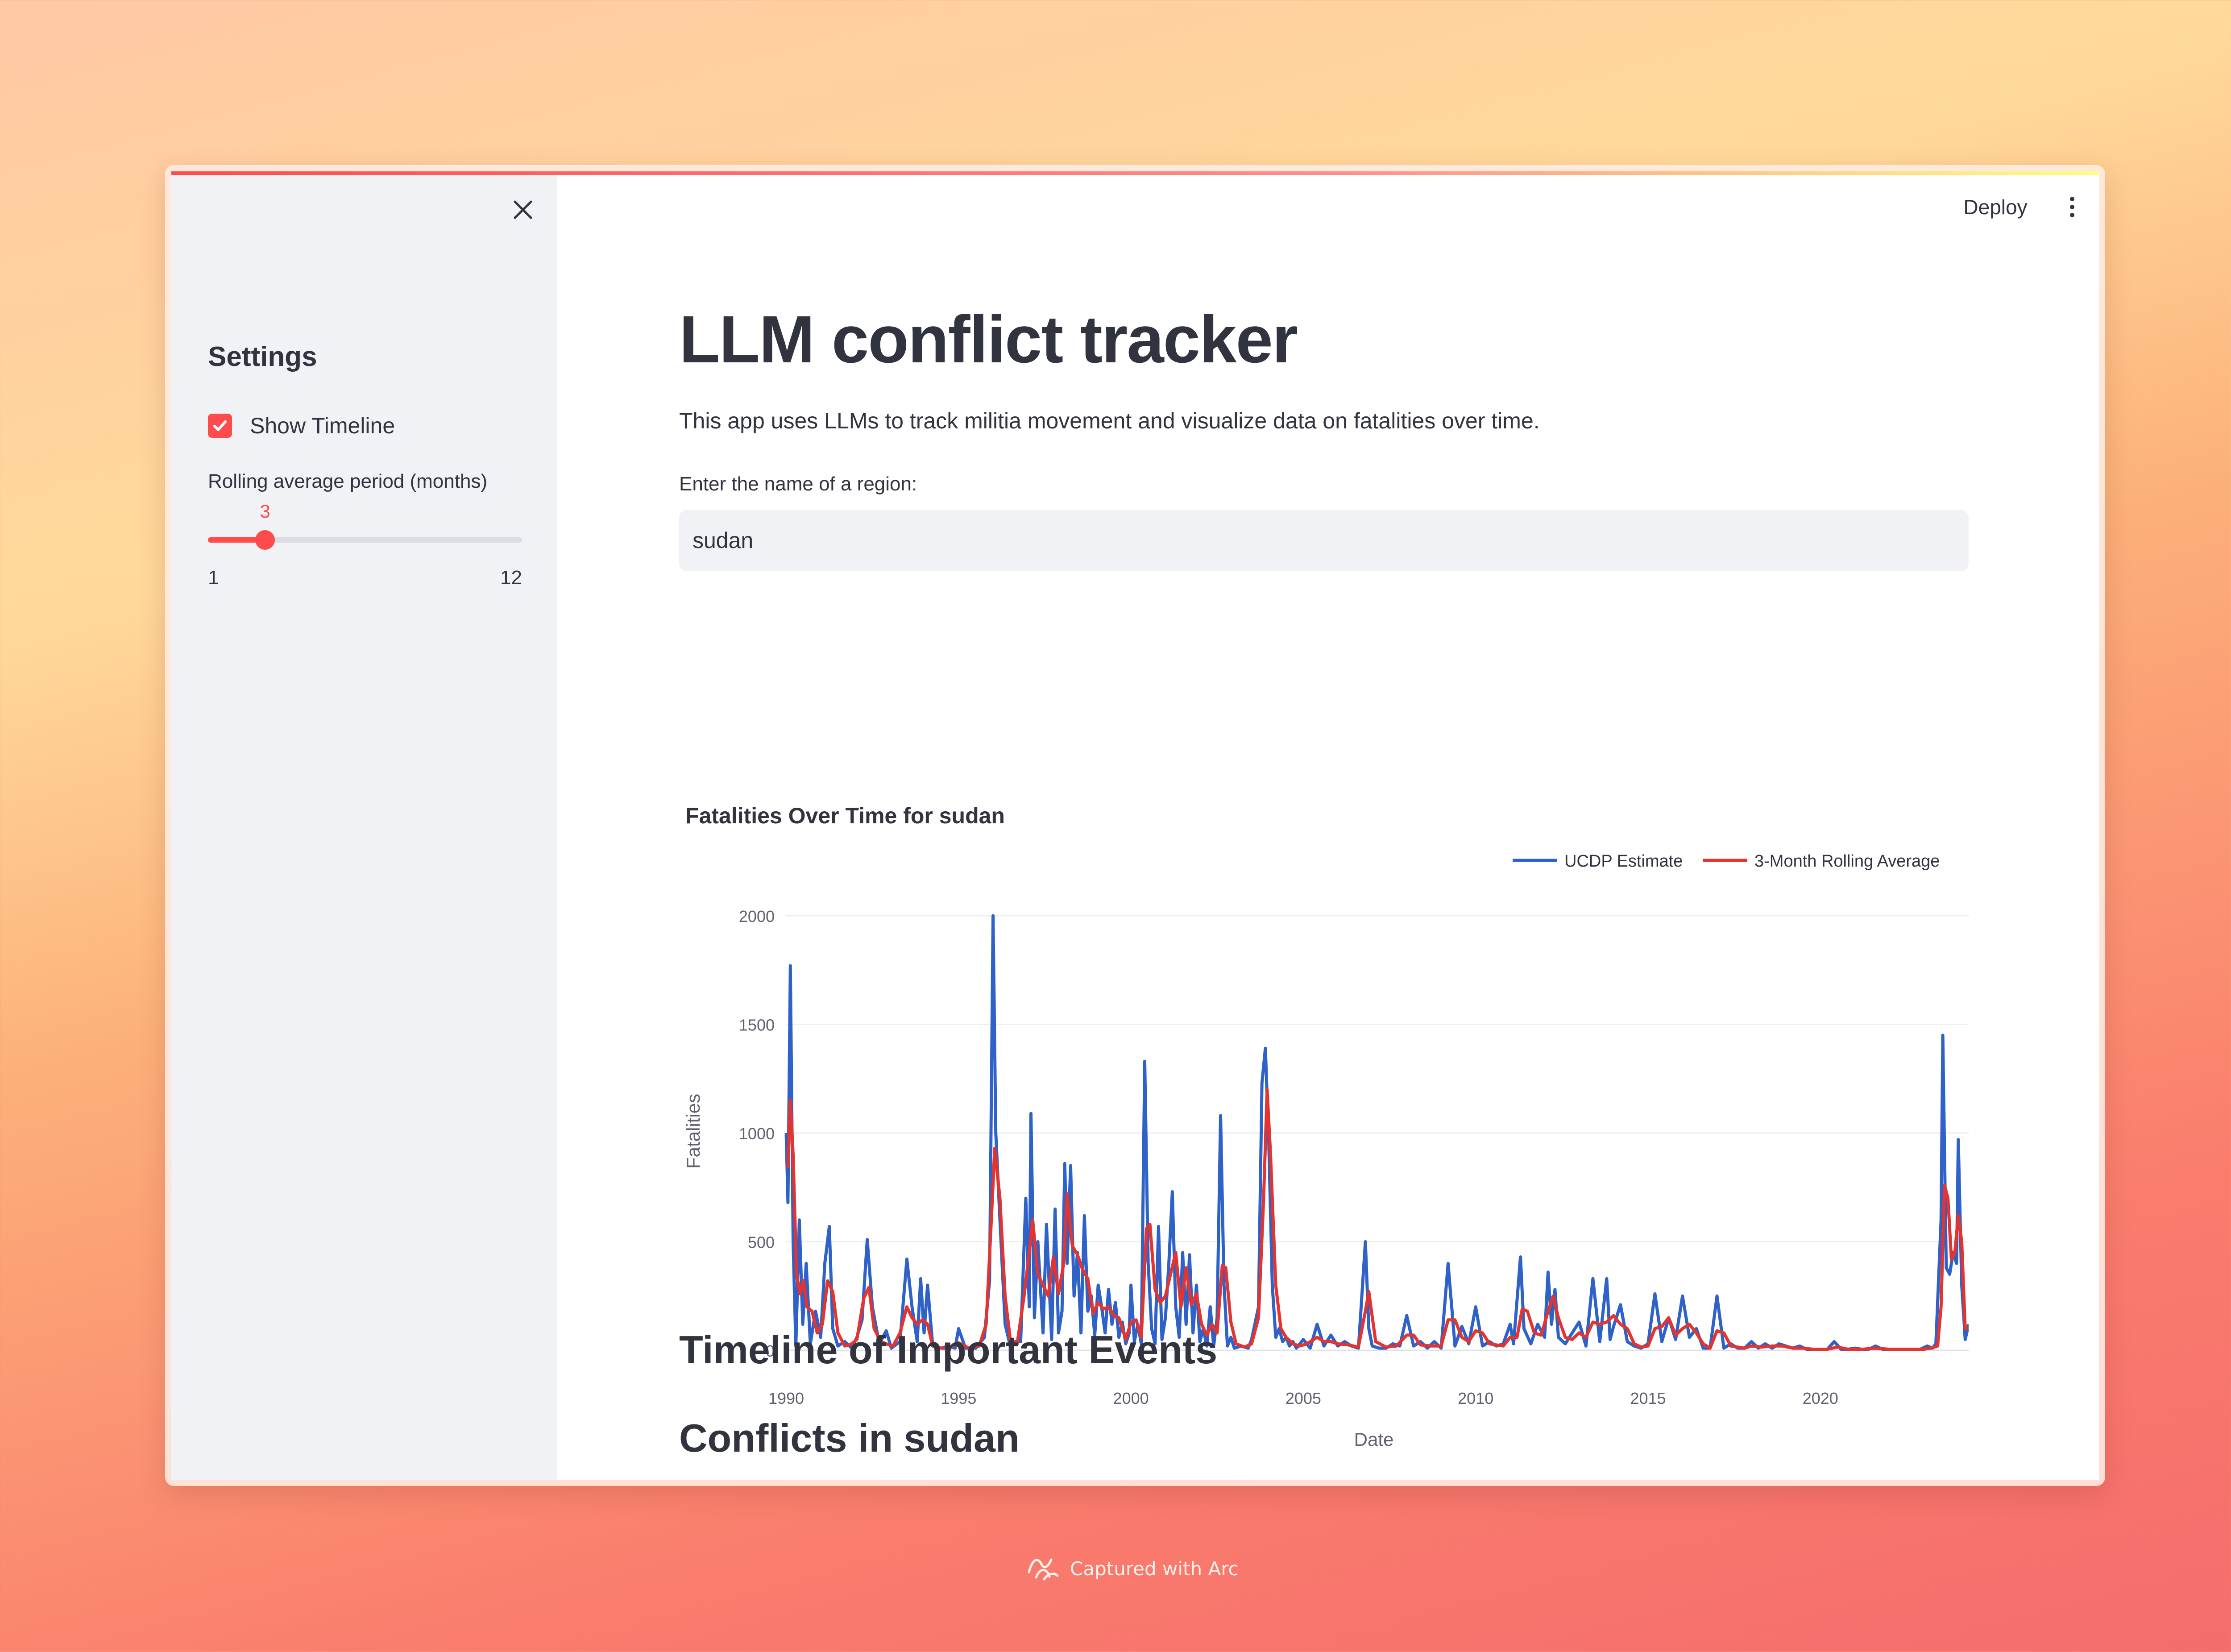 The image size is (2231, 1652). I want to click on close-sidebar-button, so click(523, 210).